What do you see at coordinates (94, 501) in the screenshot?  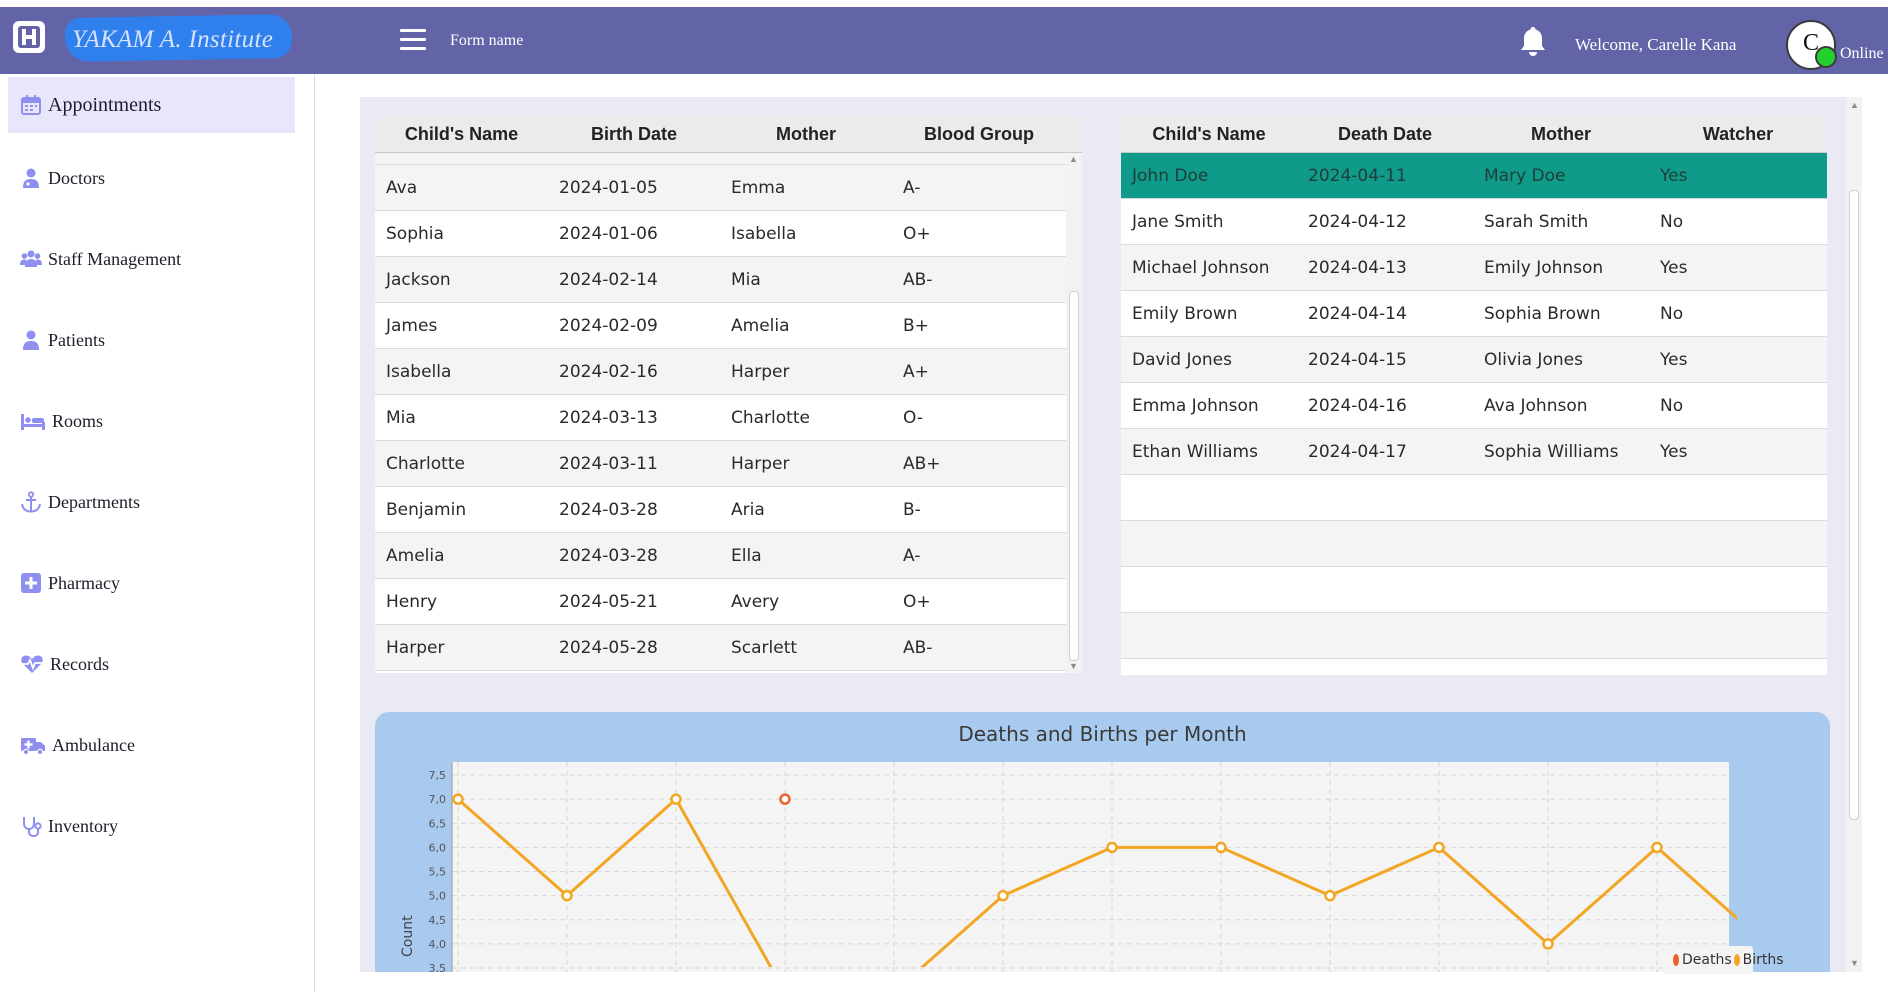 I see `sidebar-item-label: Departments` at bounding box center [94, 501].